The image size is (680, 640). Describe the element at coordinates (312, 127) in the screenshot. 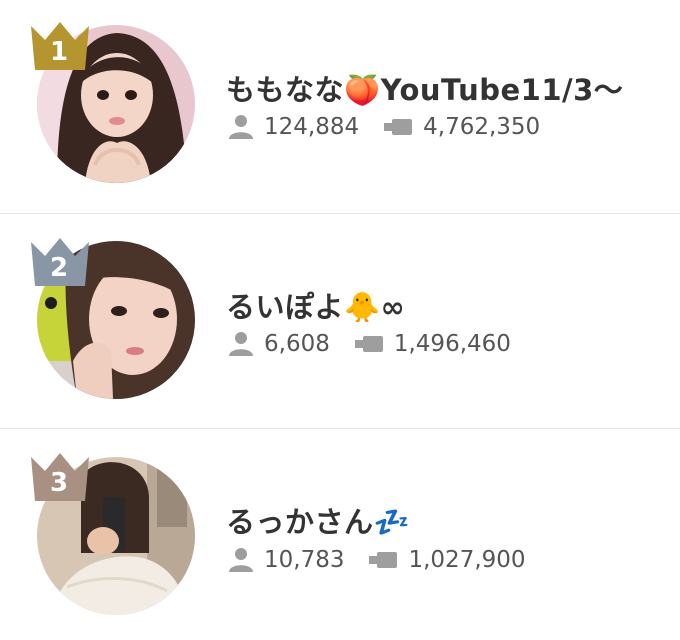

I see `follower-count: 124,884` at that location.